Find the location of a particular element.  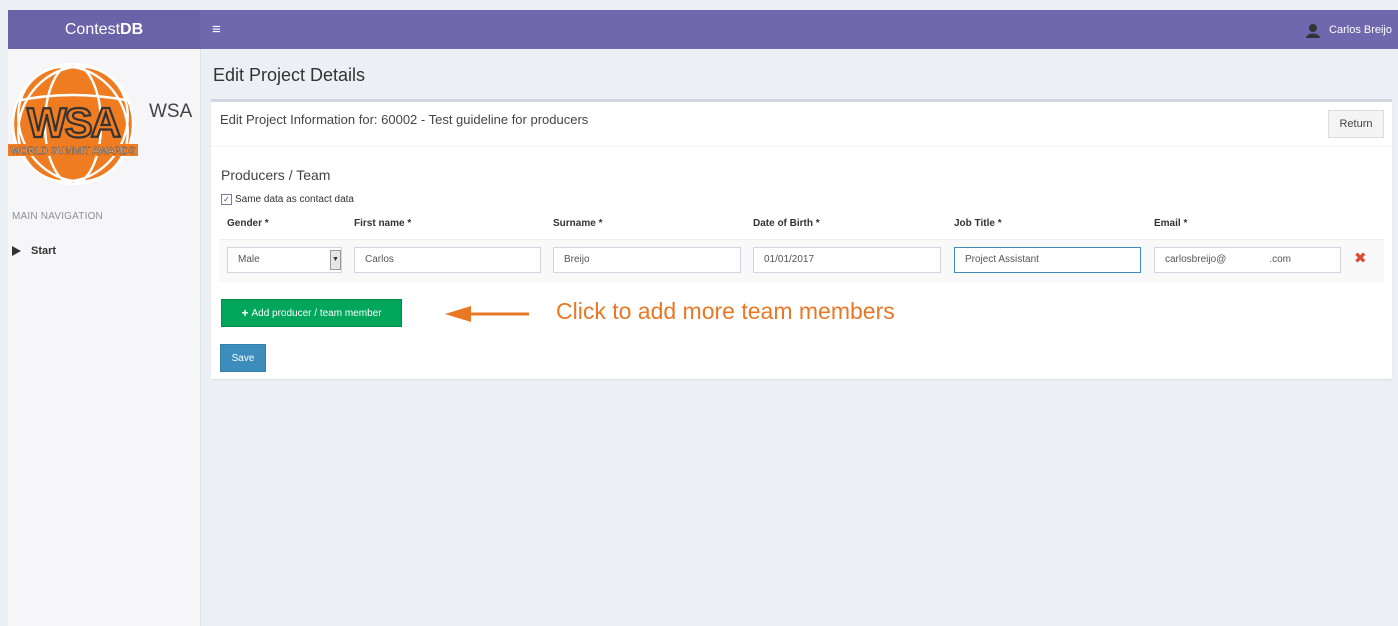

return-button: Return is located at coordinates (1356, 124).